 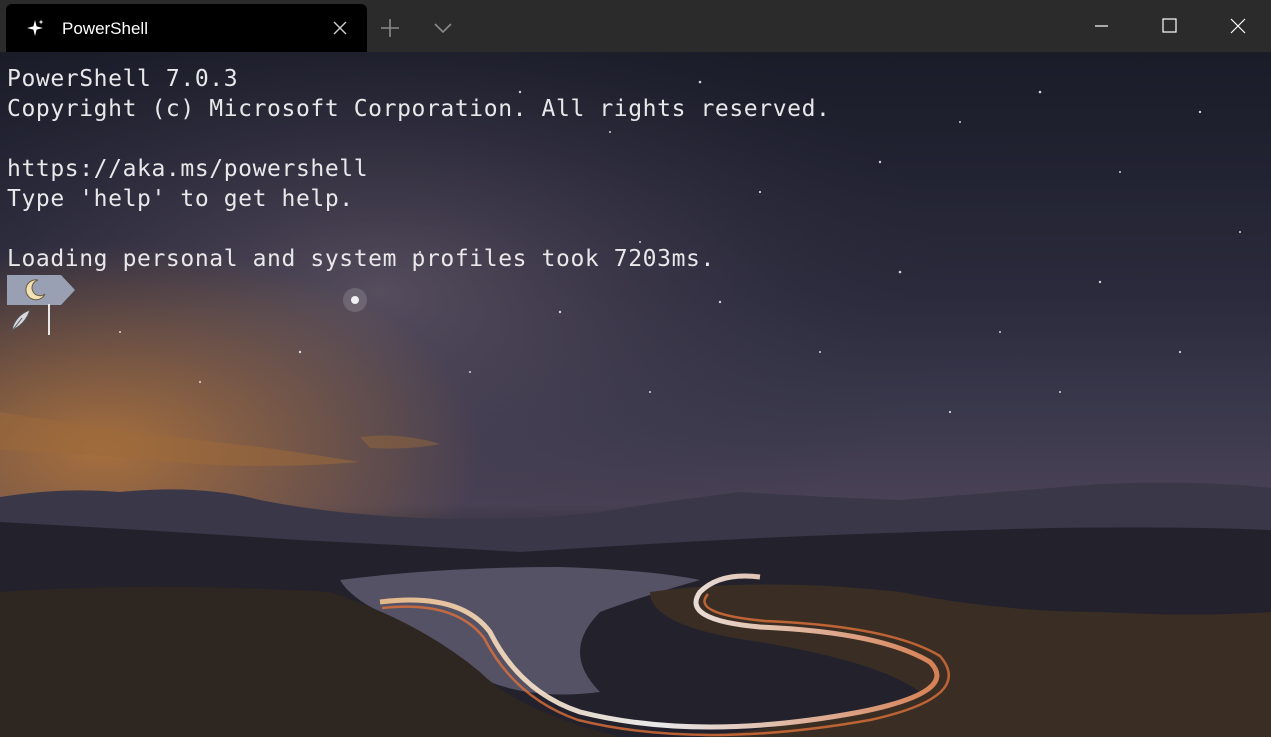 I want to click on prompt-segment, so click(x=41, y=290).